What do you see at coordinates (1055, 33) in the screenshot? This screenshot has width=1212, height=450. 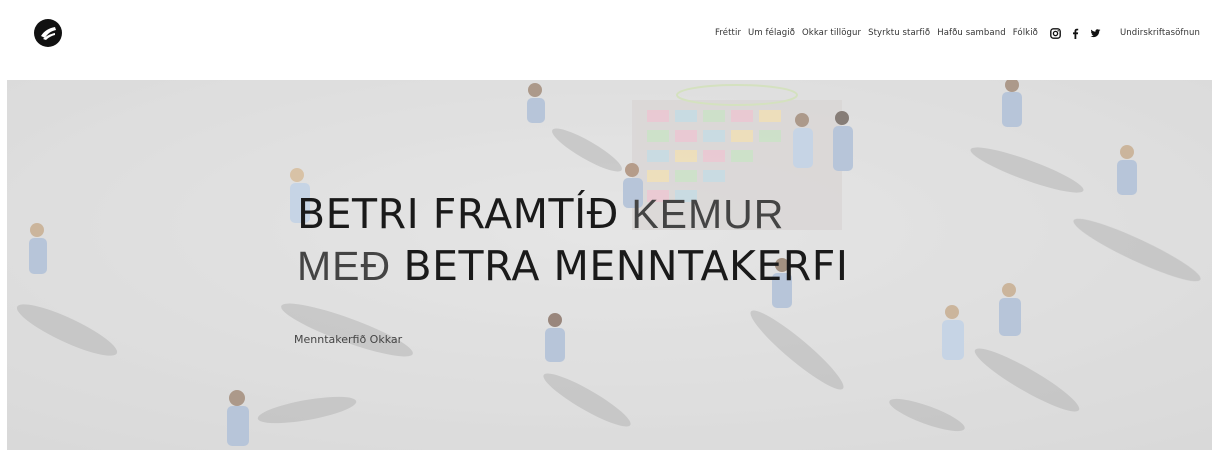 I see `instagram-icon` at bounding box center [1055, 33].